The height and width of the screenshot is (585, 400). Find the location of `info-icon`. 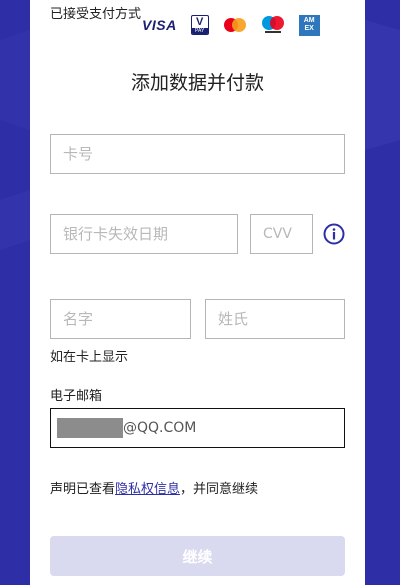

info-icon is located at coordinates (334, 234).